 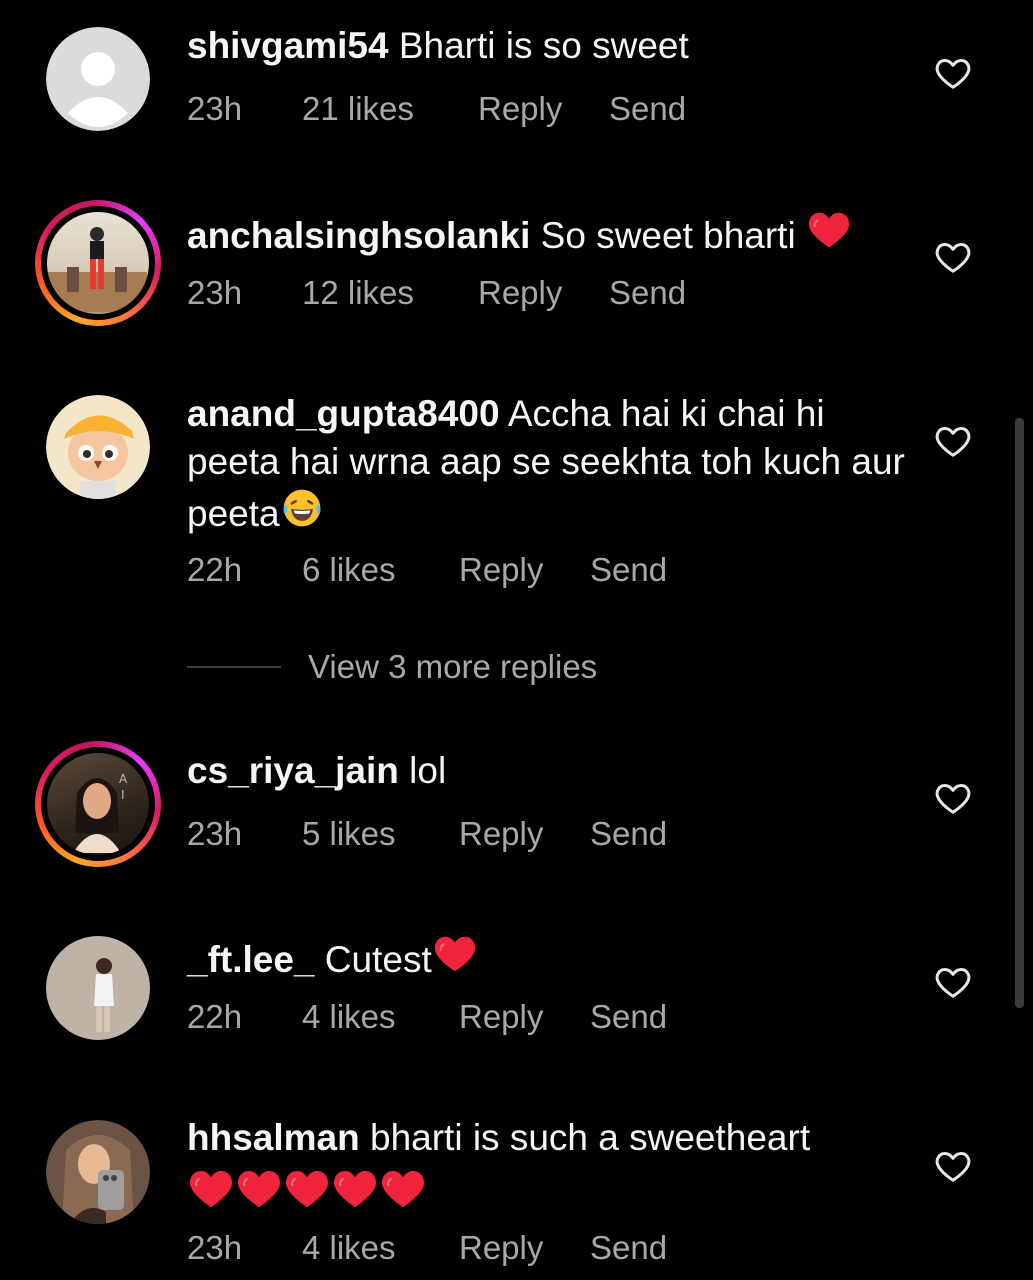 I want to click on comment-likes: 6 likes, so click(x=380, y=570).